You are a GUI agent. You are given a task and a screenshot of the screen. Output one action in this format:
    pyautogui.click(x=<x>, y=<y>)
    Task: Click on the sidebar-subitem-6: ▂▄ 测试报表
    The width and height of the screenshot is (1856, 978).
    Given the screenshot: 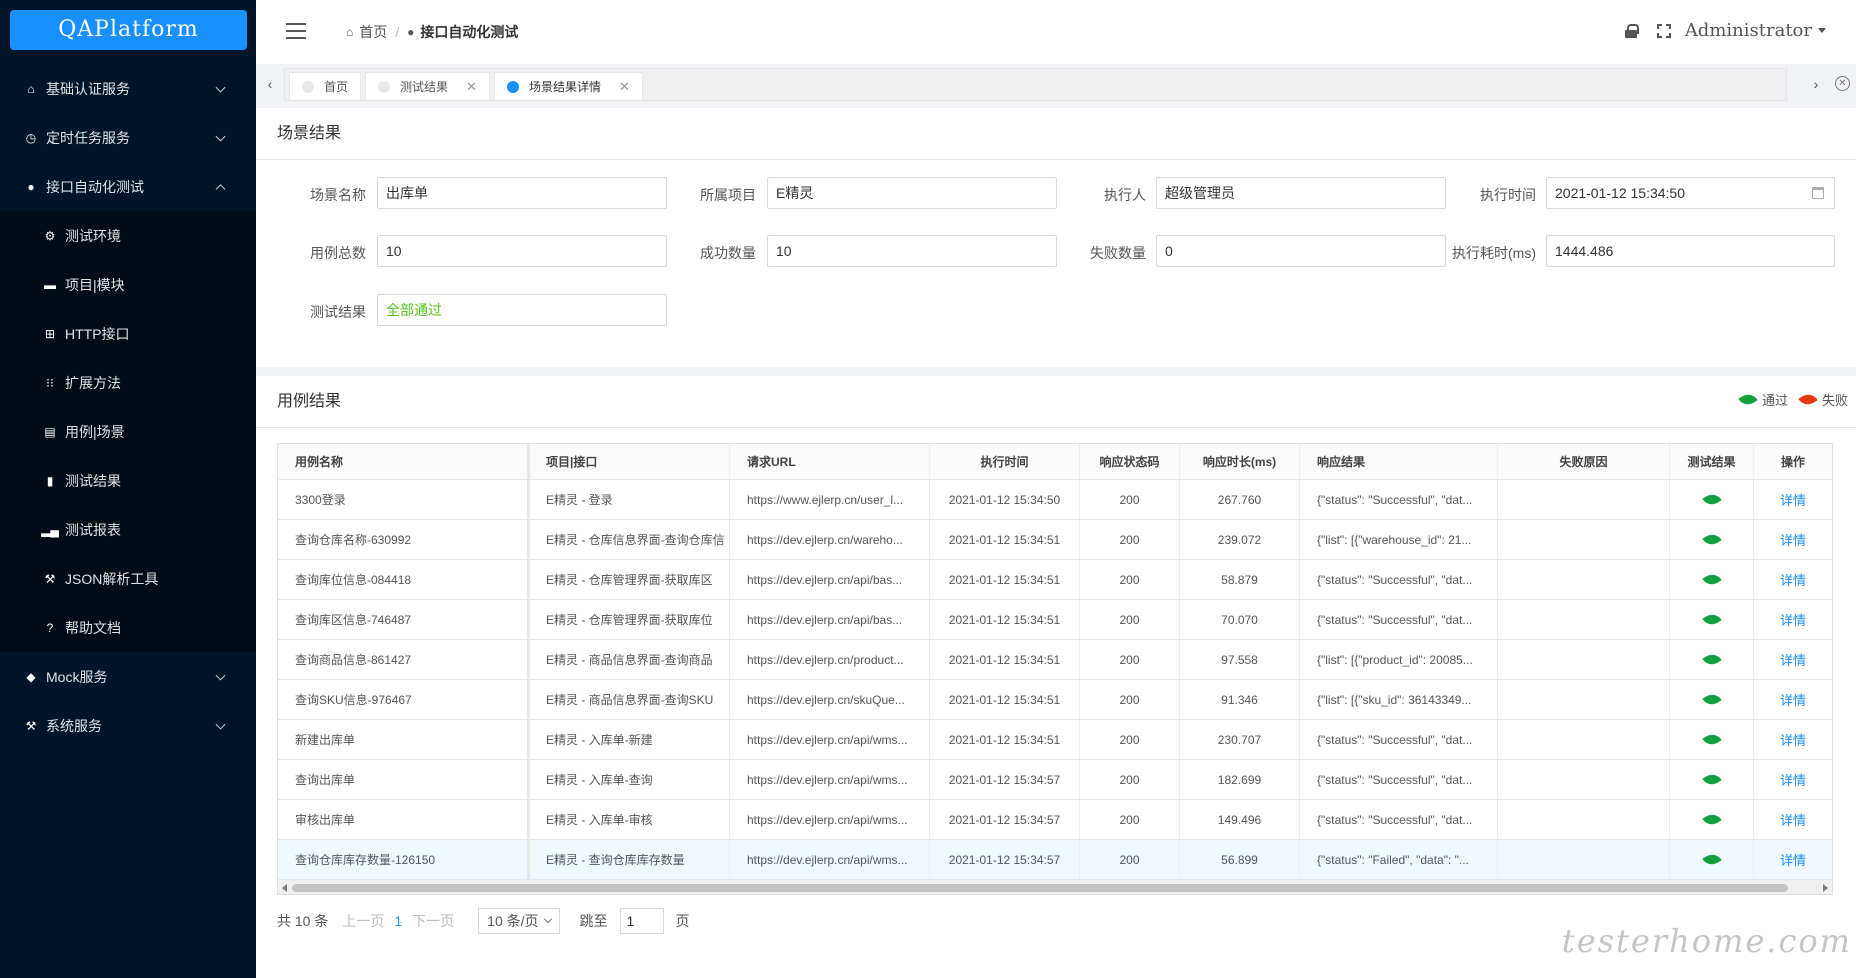 What is the action you would take?
    pyautogui.click(x=128, y=529)
    